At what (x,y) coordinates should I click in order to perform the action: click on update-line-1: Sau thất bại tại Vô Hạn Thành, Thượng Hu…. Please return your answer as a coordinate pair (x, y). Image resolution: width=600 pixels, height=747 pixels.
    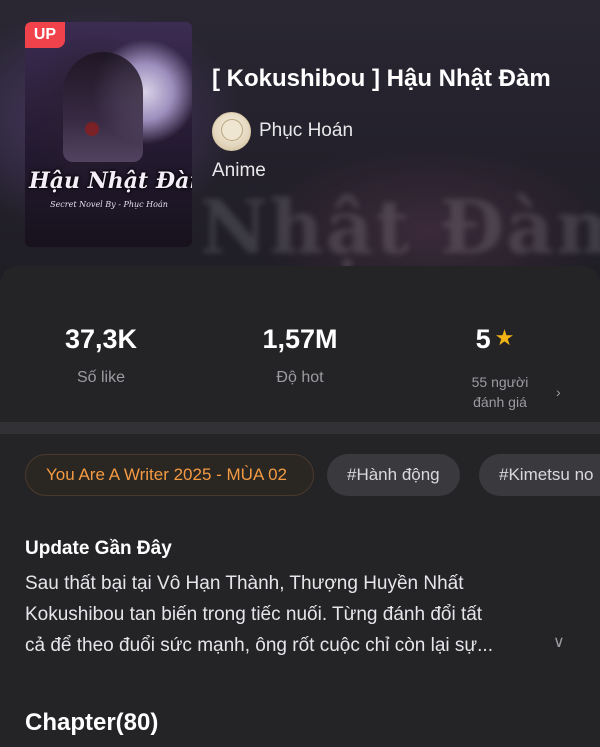
    Looking at the image, I should click on (244, 583).